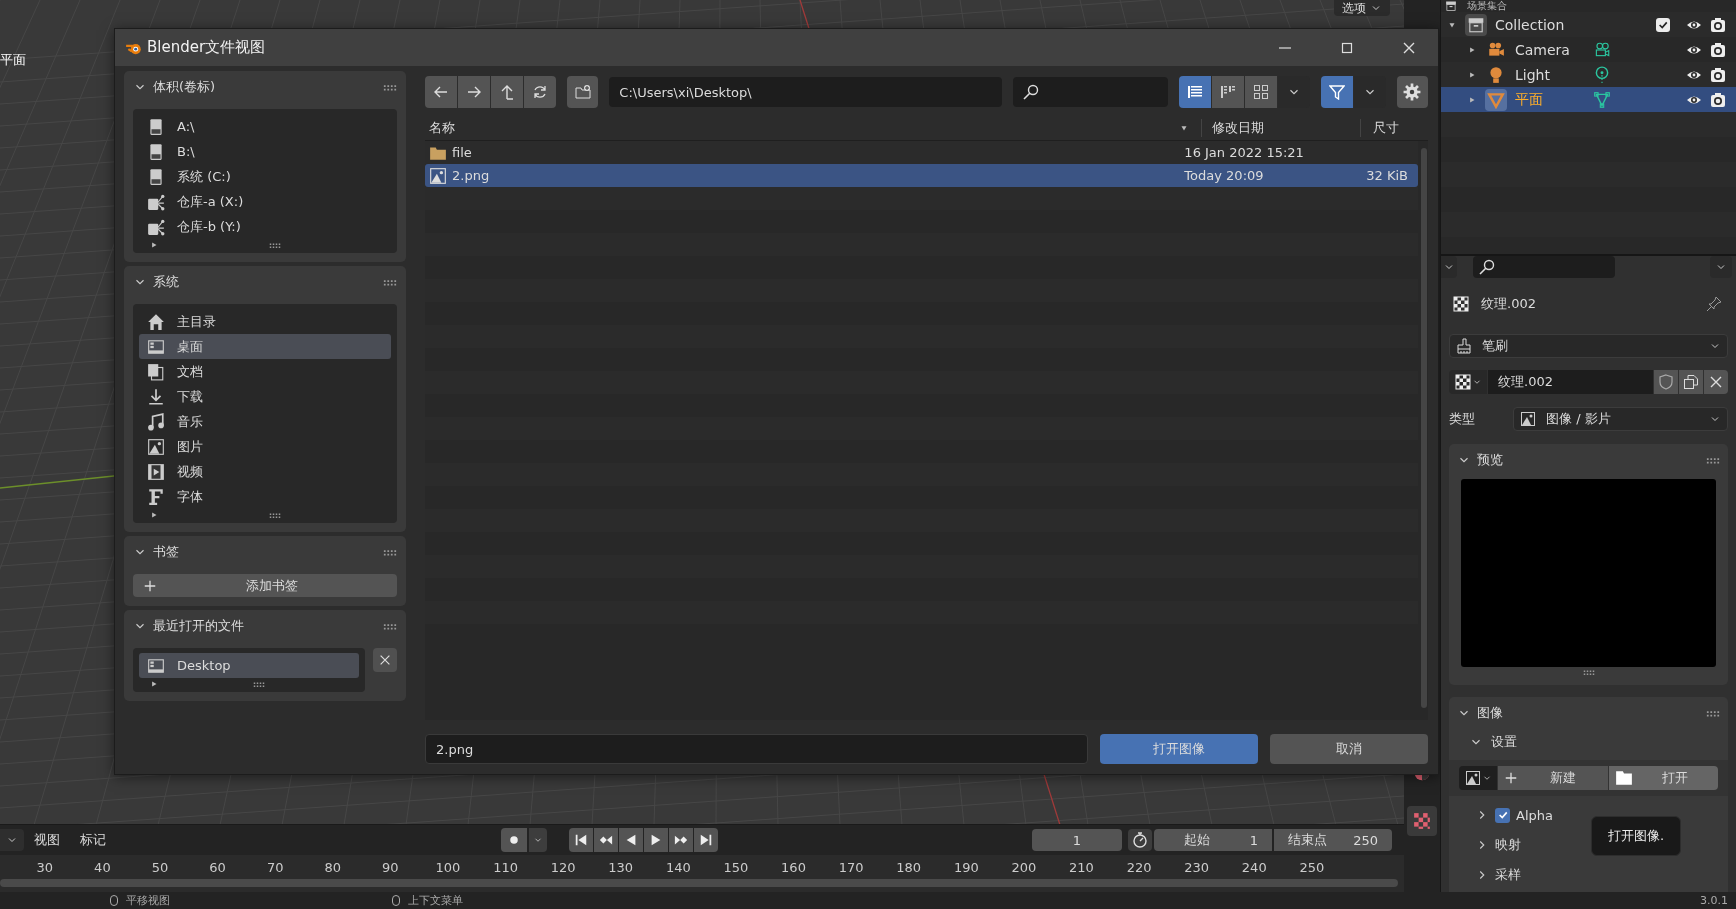 Image resolution: width=1736 pixels, height=909 pixels. I want to click on record-icon, so click(514, 840).